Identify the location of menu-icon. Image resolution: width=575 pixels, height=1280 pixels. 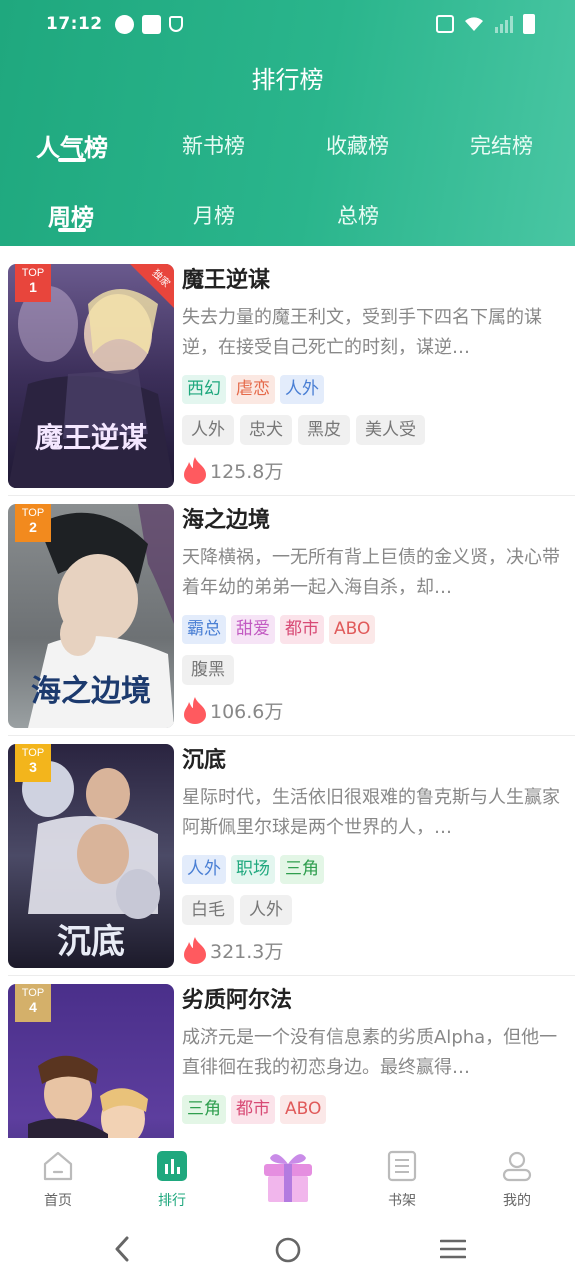
(453, 1249).